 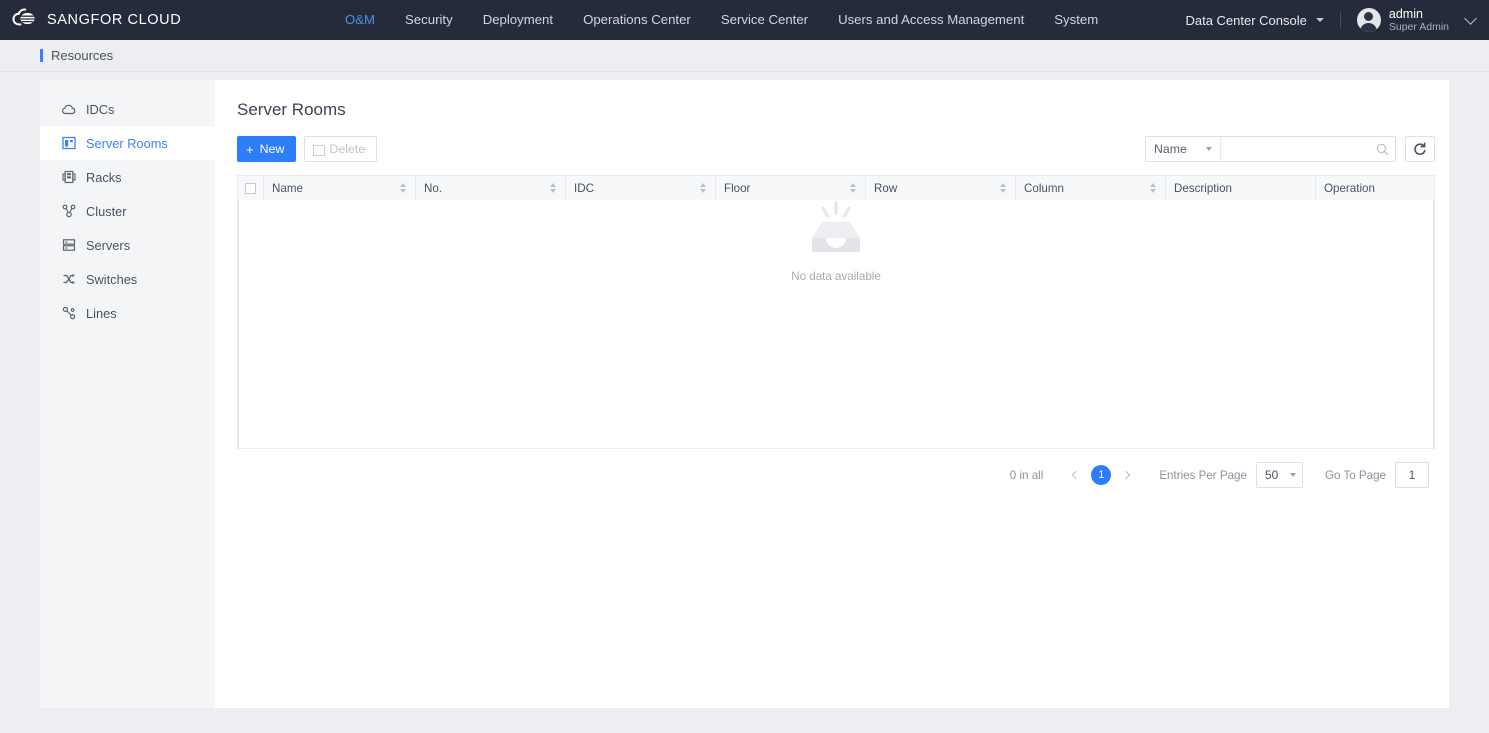 I want to click on nav-item-security: Security, so click(x=429, y=20).